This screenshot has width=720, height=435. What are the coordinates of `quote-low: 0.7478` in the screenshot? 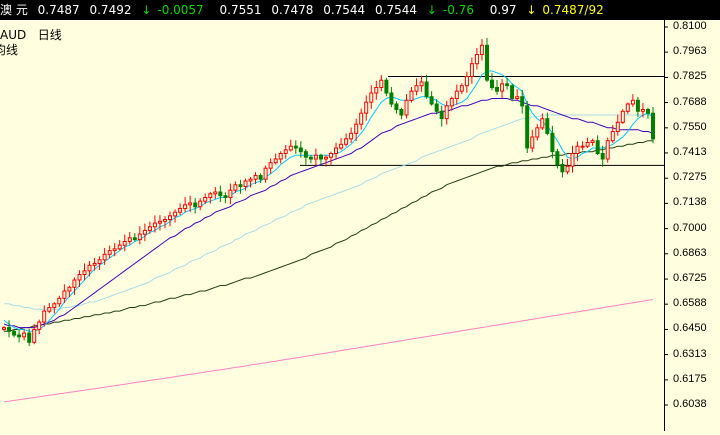 It's located at (292, 10).